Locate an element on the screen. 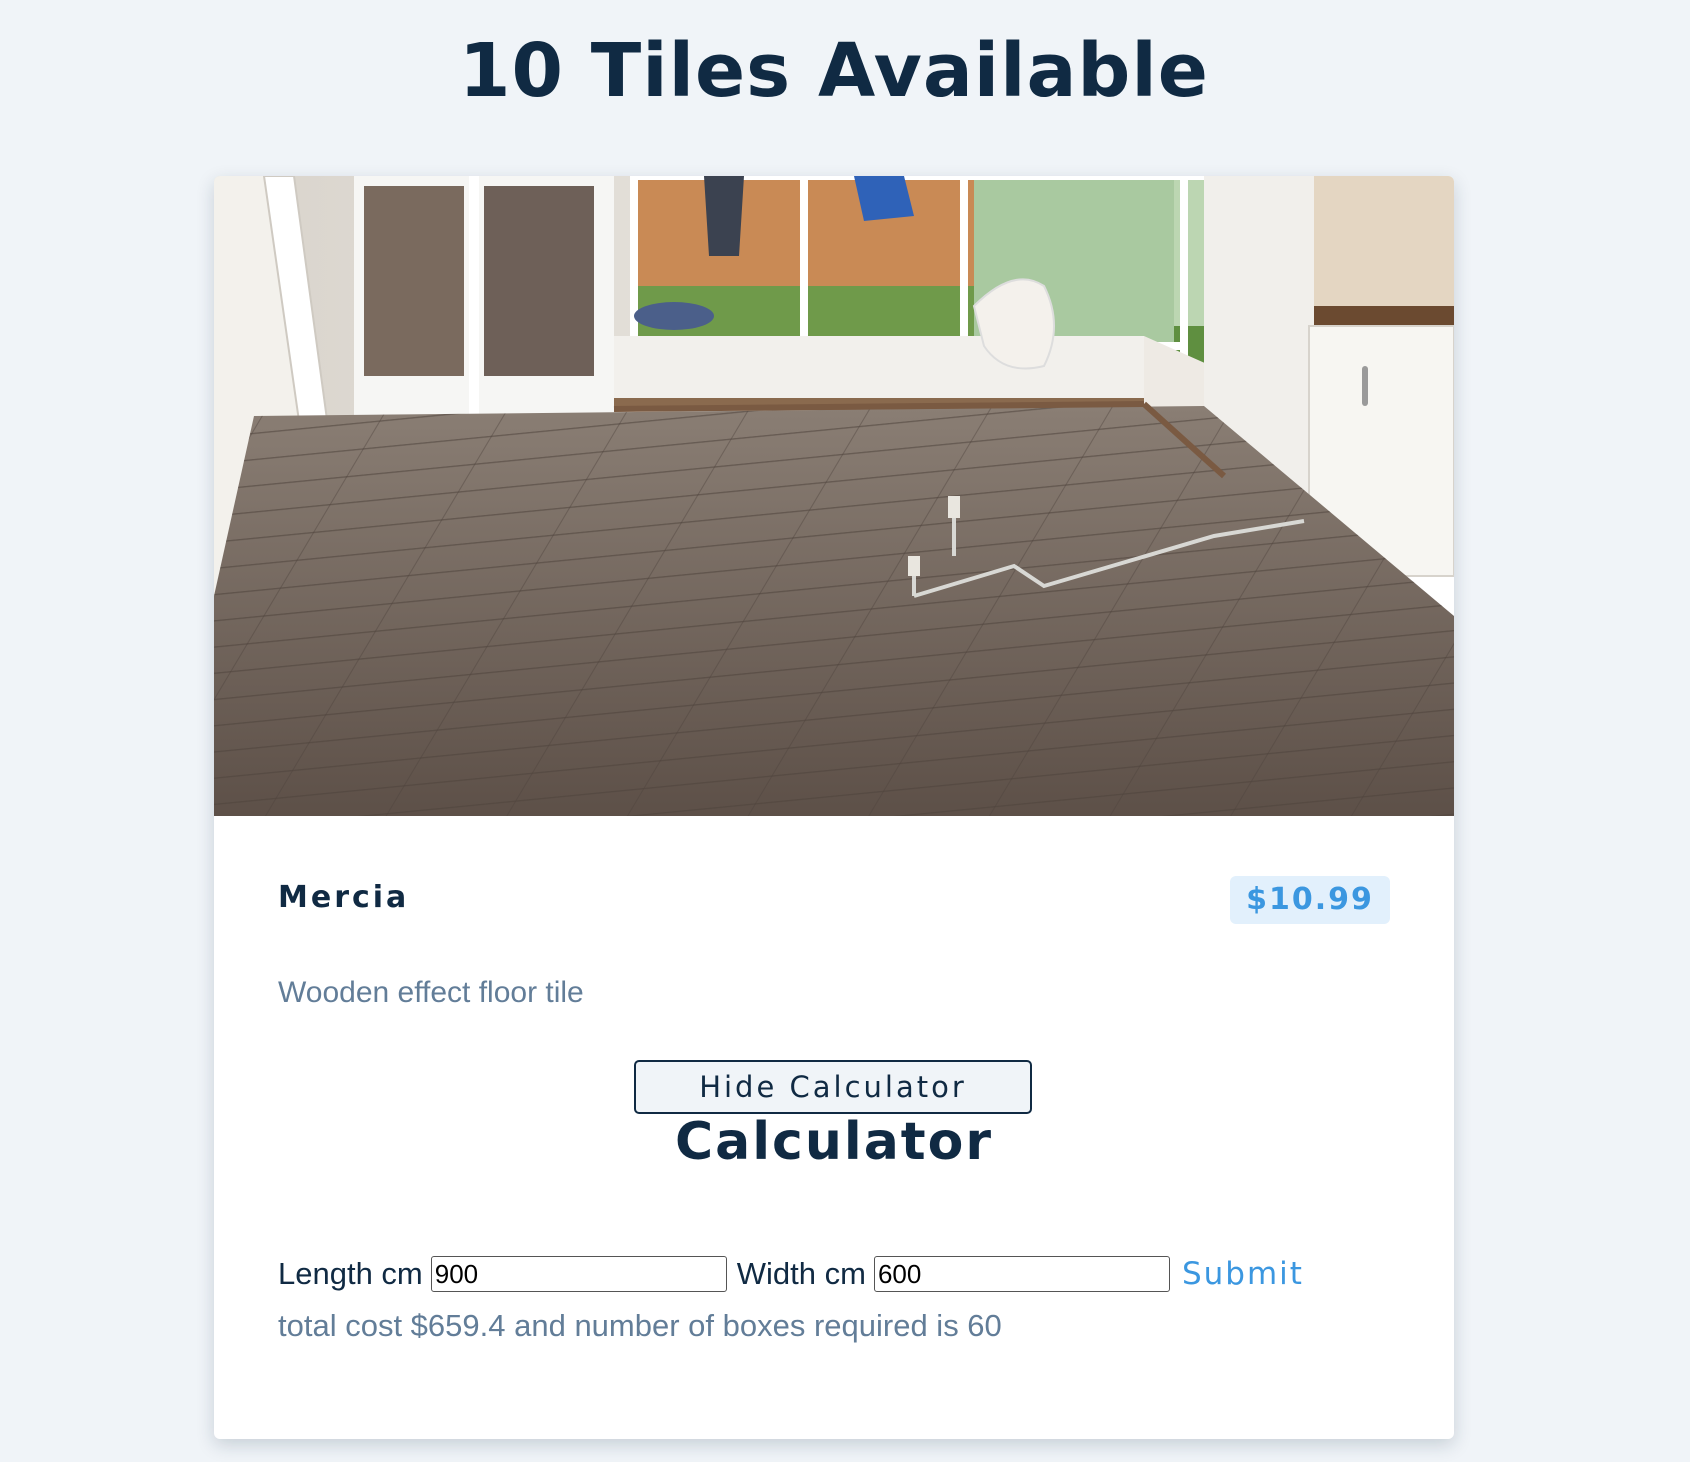  calculator-title: Calculator is located at coordinates (834, 1142).